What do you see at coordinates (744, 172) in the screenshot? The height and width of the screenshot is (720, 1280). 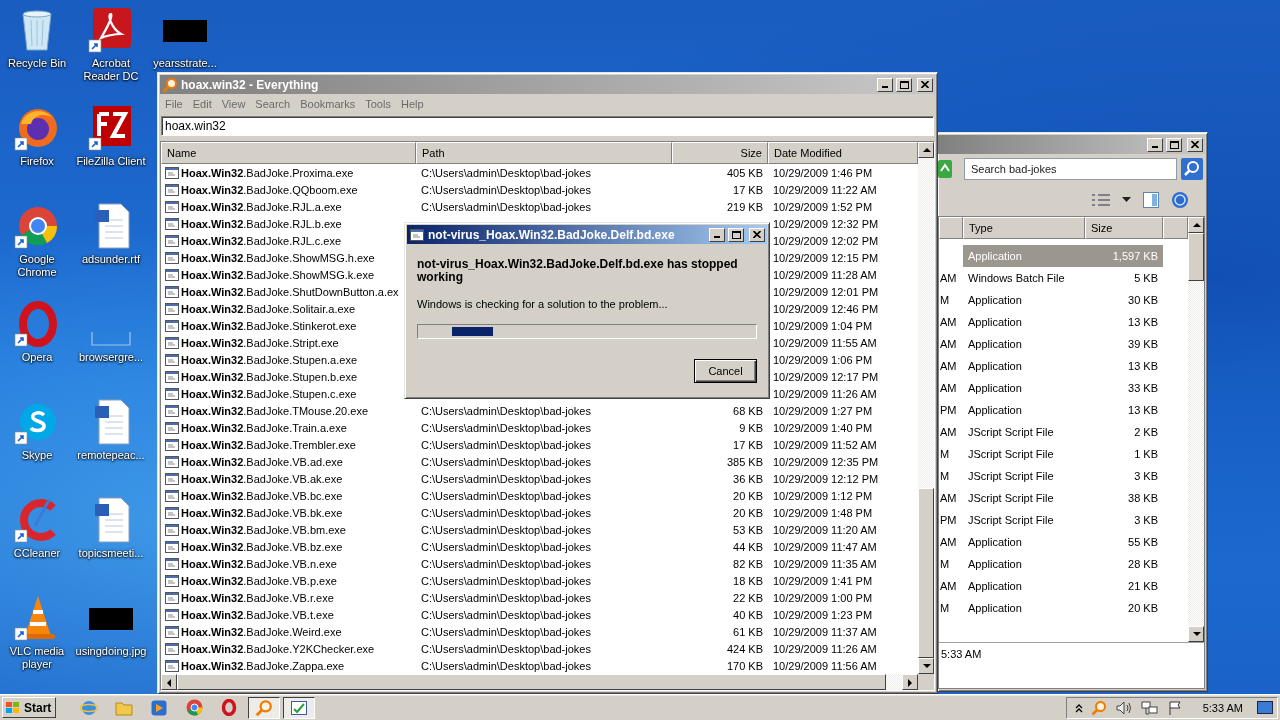 I see `file-size: 405 KB` at bounding box center [744, 172].